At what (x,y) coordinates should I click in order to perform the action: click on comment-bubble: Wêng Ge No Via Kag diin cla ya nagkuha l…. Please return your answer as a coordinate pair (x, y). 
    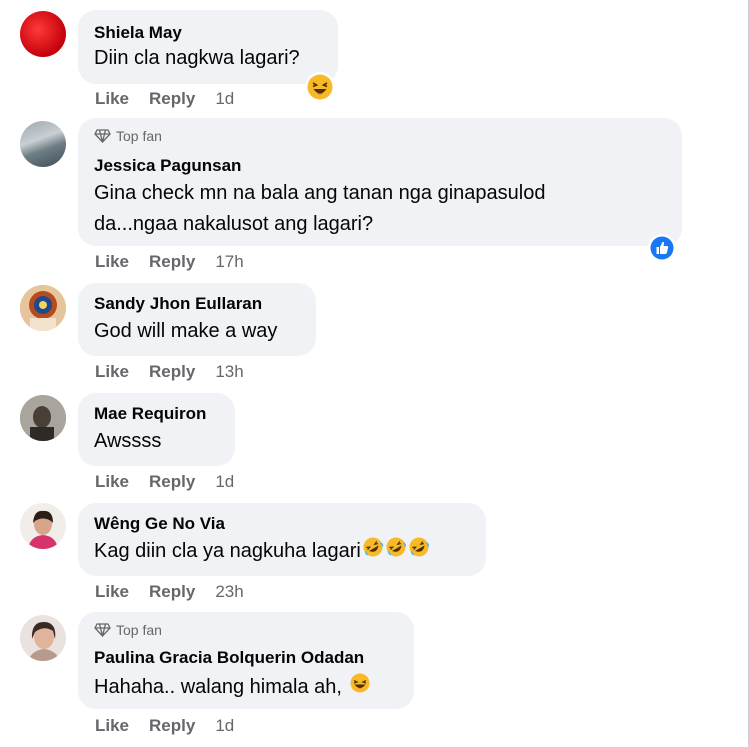
    Looking at the image, I should click on (282, 539).